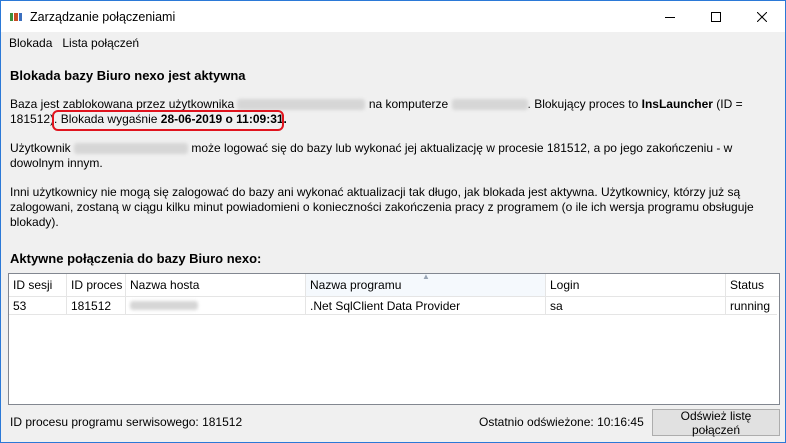  I want to click on column-header-program-label: Nazwa programu, so click(356, 285).